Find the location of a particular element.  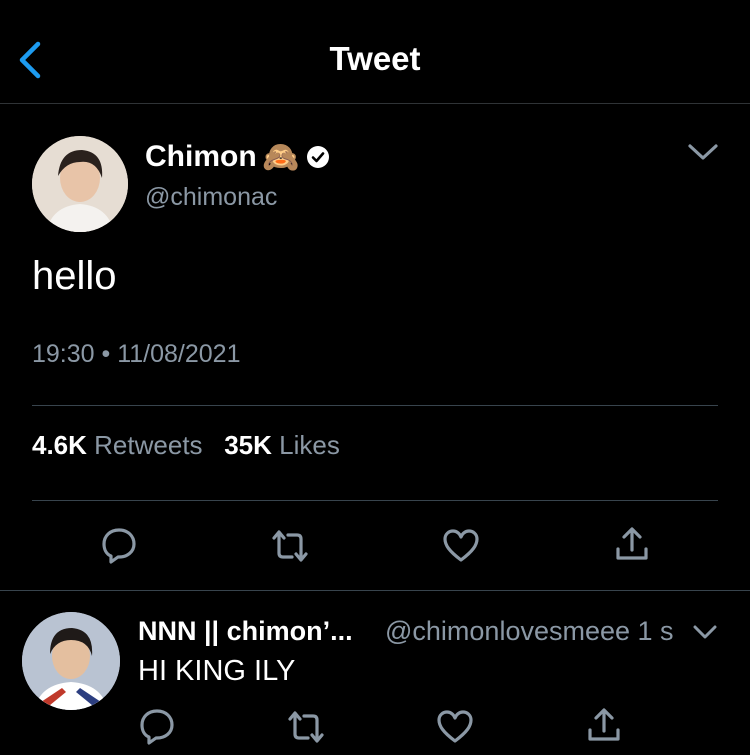

author-handle: @chimonac is located at coordinates (211, 197).